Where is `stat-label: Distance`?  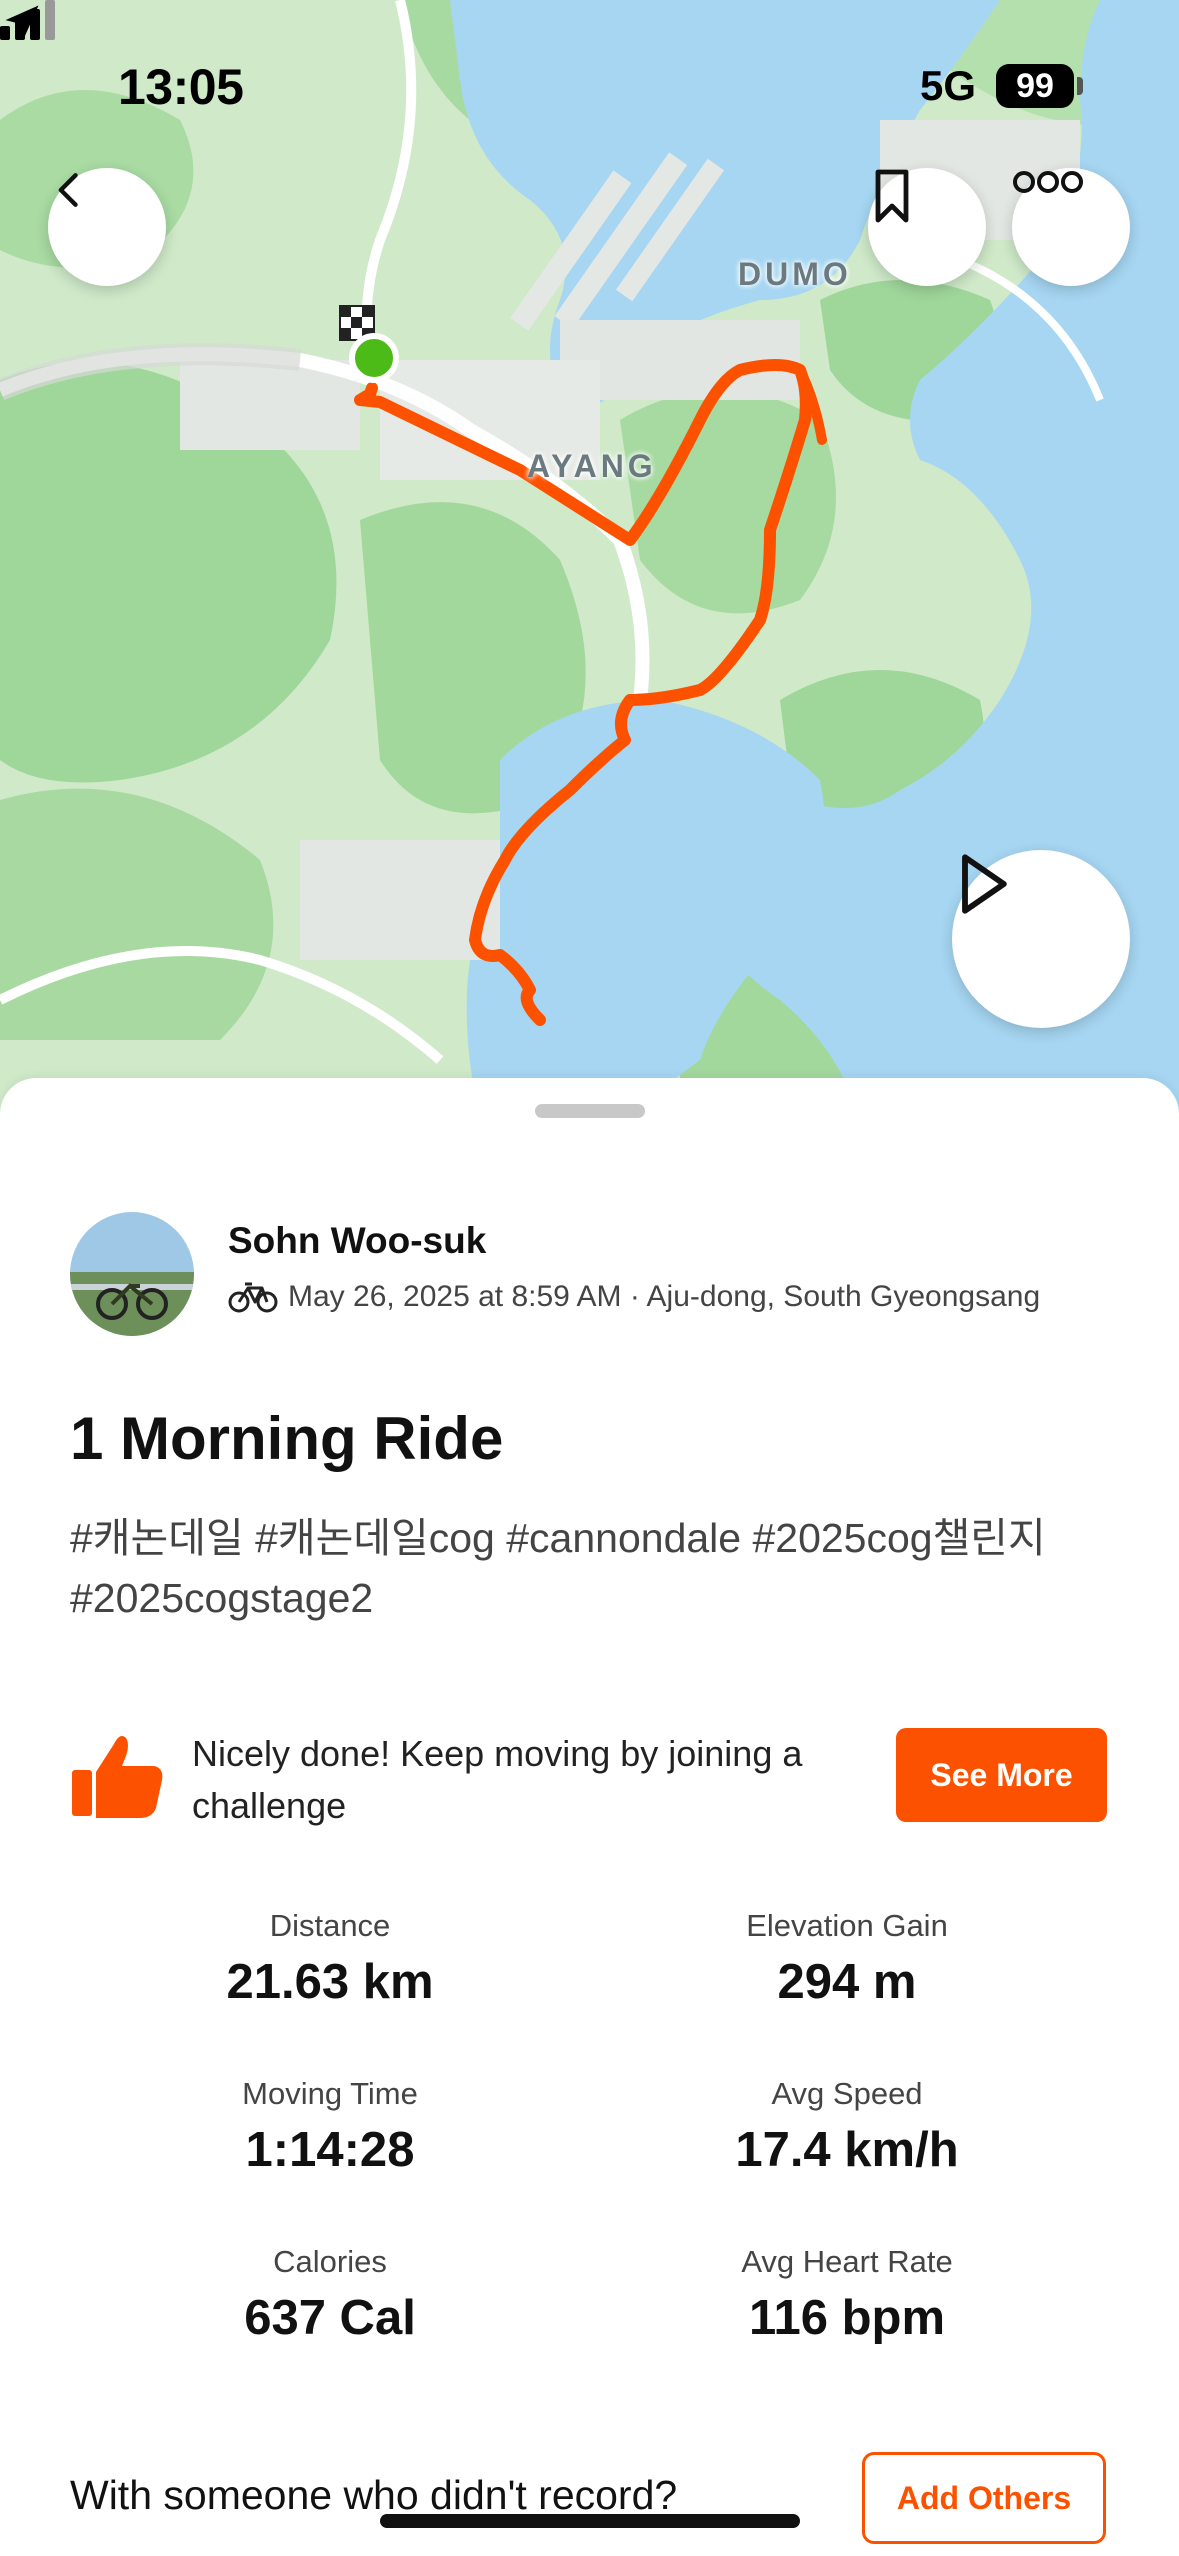 stat-label: Distance is located at coordinates (330, 1925).